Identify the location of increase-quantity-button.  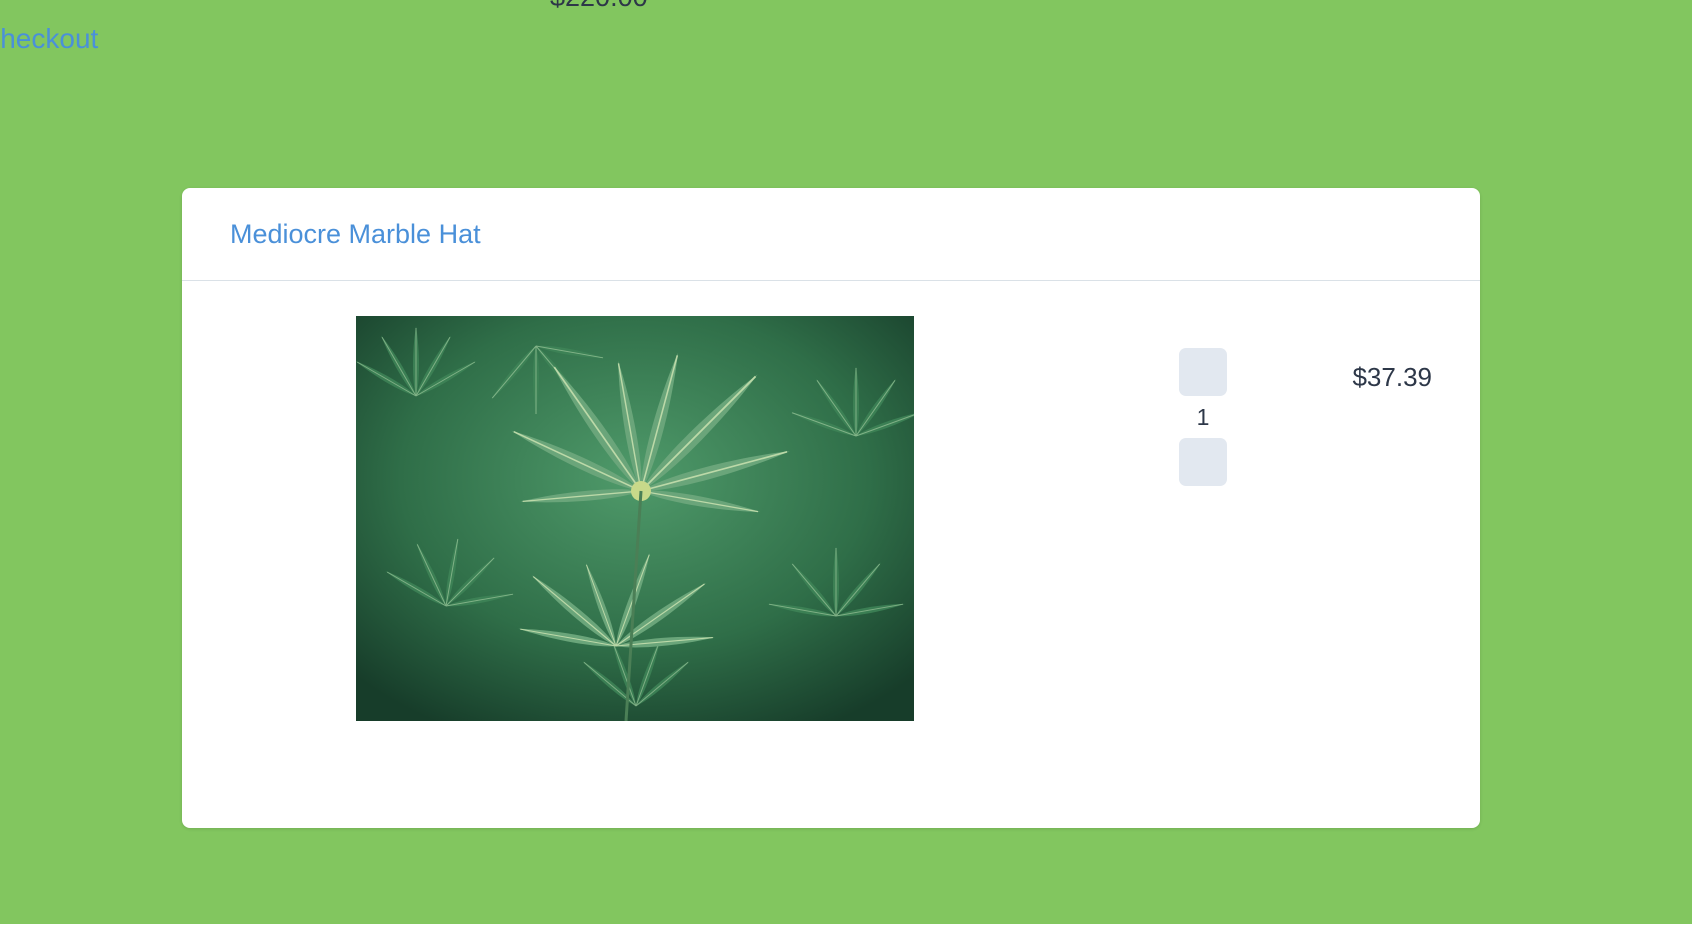
(1203, 372).